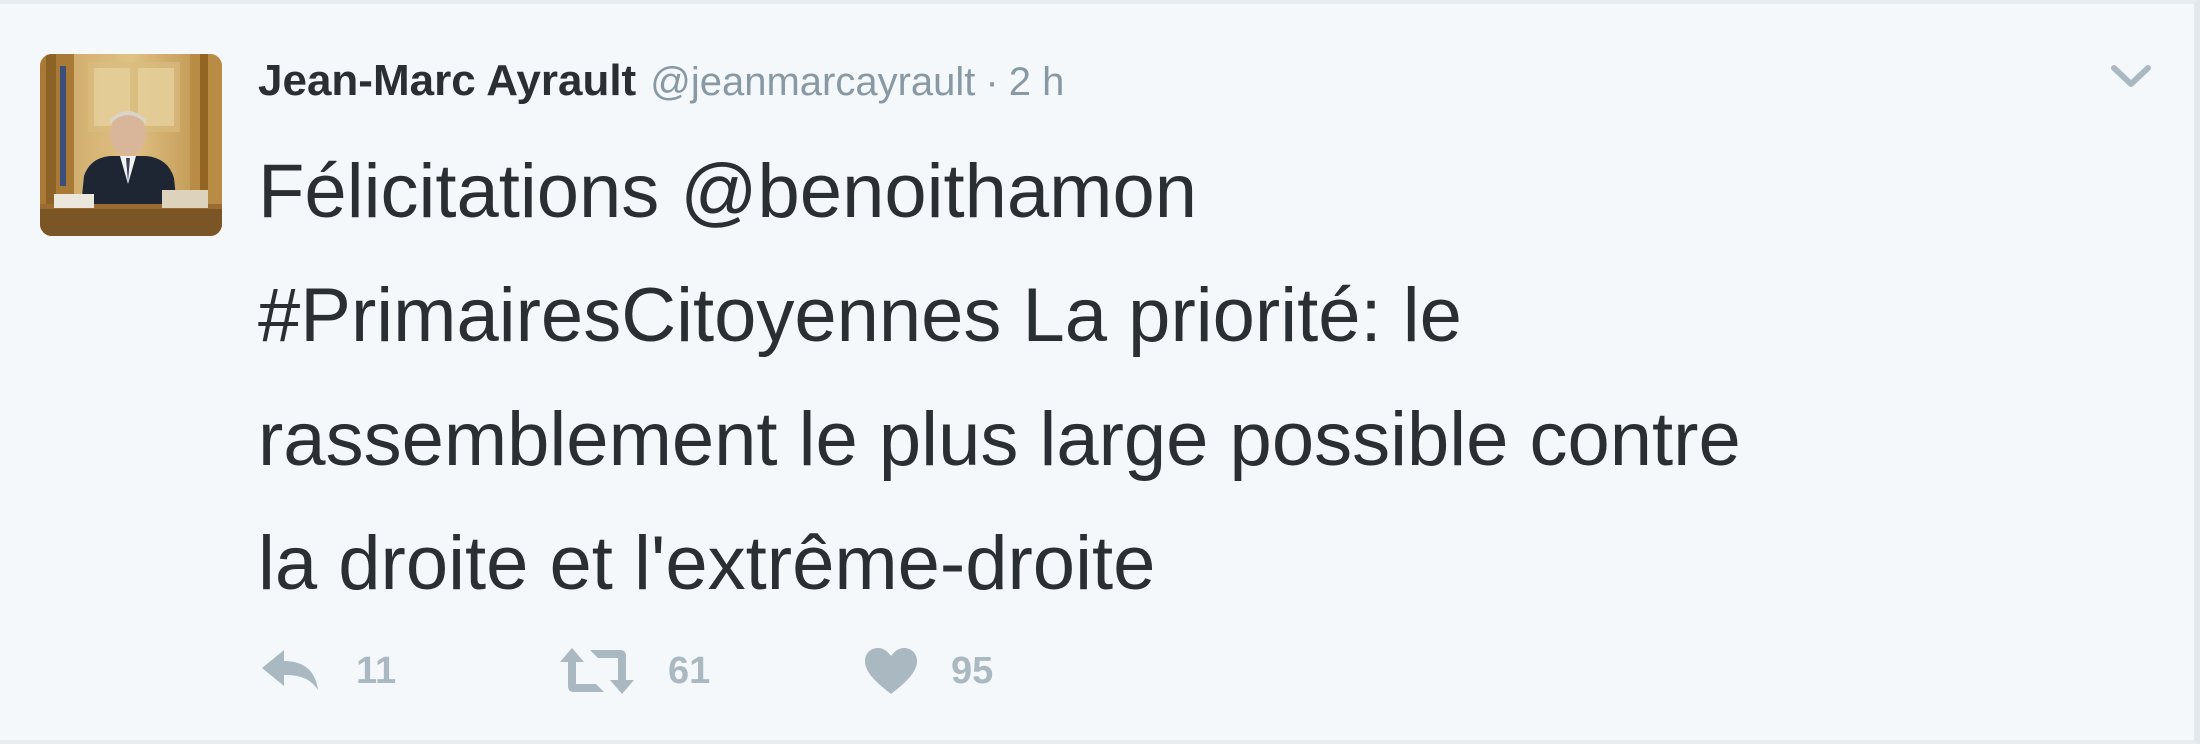 The image size is (2200, 744). Describe the element at coordinates (891, 671) in the screenshot. I see `heart-icon` at that location.